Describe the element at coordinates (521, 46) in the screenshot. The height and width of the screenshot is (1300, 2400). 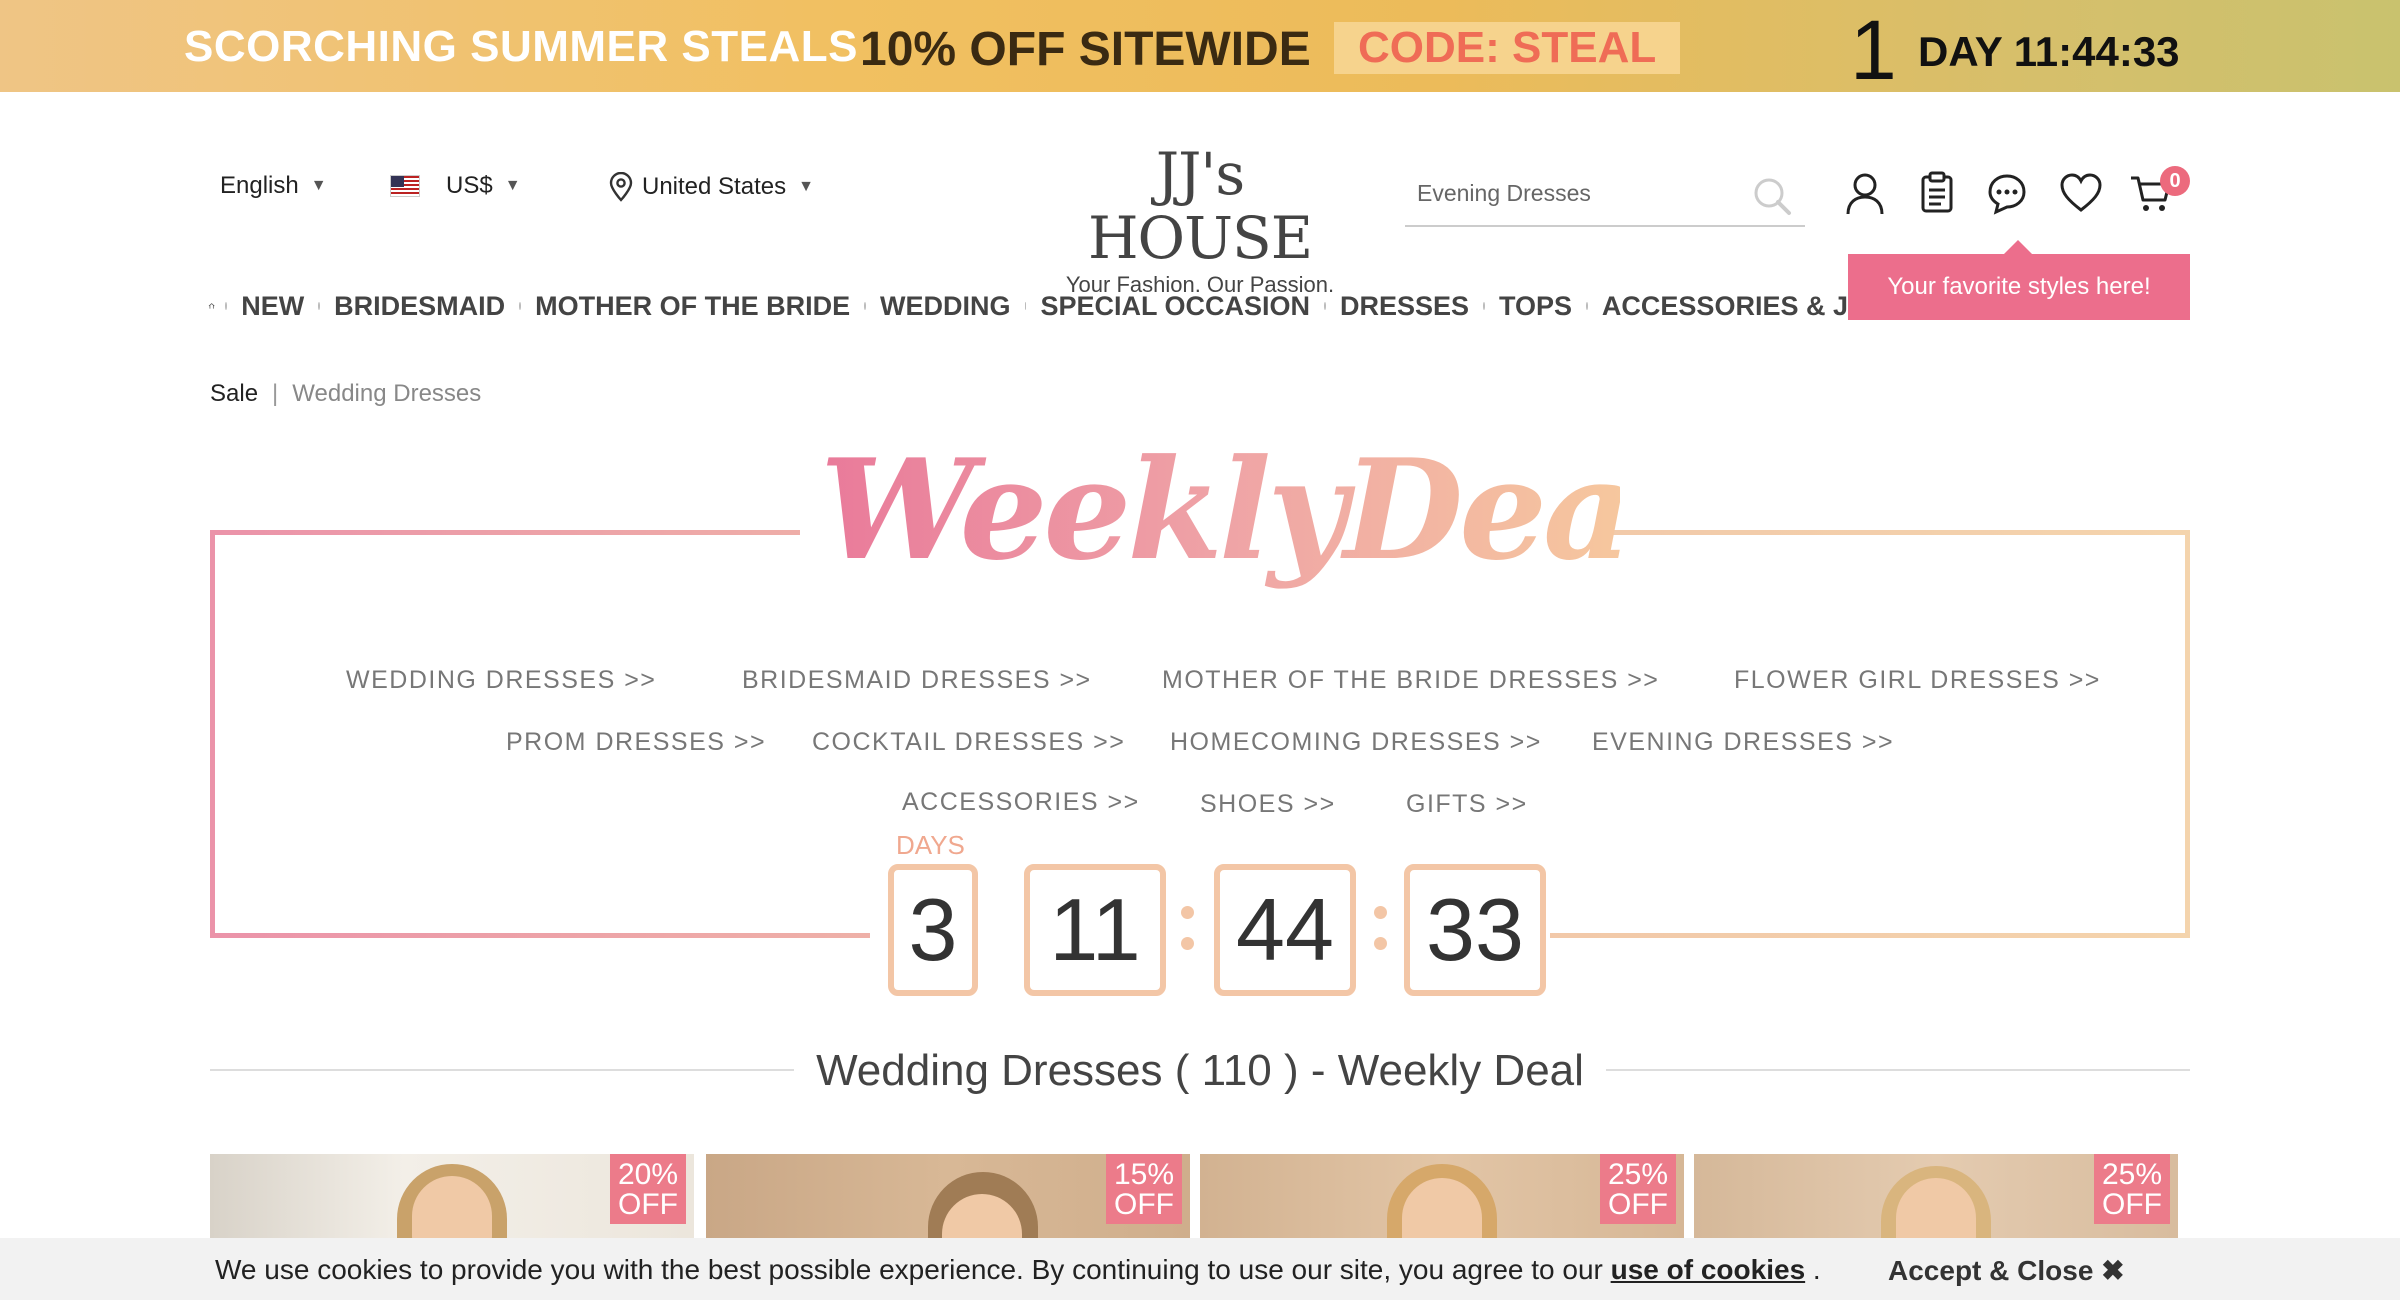
I see `promo-headline: SCORCHING SUMMER STEALS` at that location.